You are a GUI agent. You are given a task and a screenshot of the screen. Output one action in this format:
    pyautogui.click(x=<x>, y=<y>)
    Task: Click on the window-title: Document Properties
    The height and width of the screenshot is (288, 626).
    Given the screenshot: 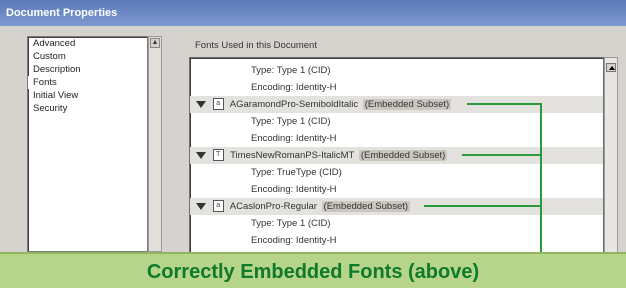 What is the action you would take?
    pyautogui.click(x=62, y=13)
    